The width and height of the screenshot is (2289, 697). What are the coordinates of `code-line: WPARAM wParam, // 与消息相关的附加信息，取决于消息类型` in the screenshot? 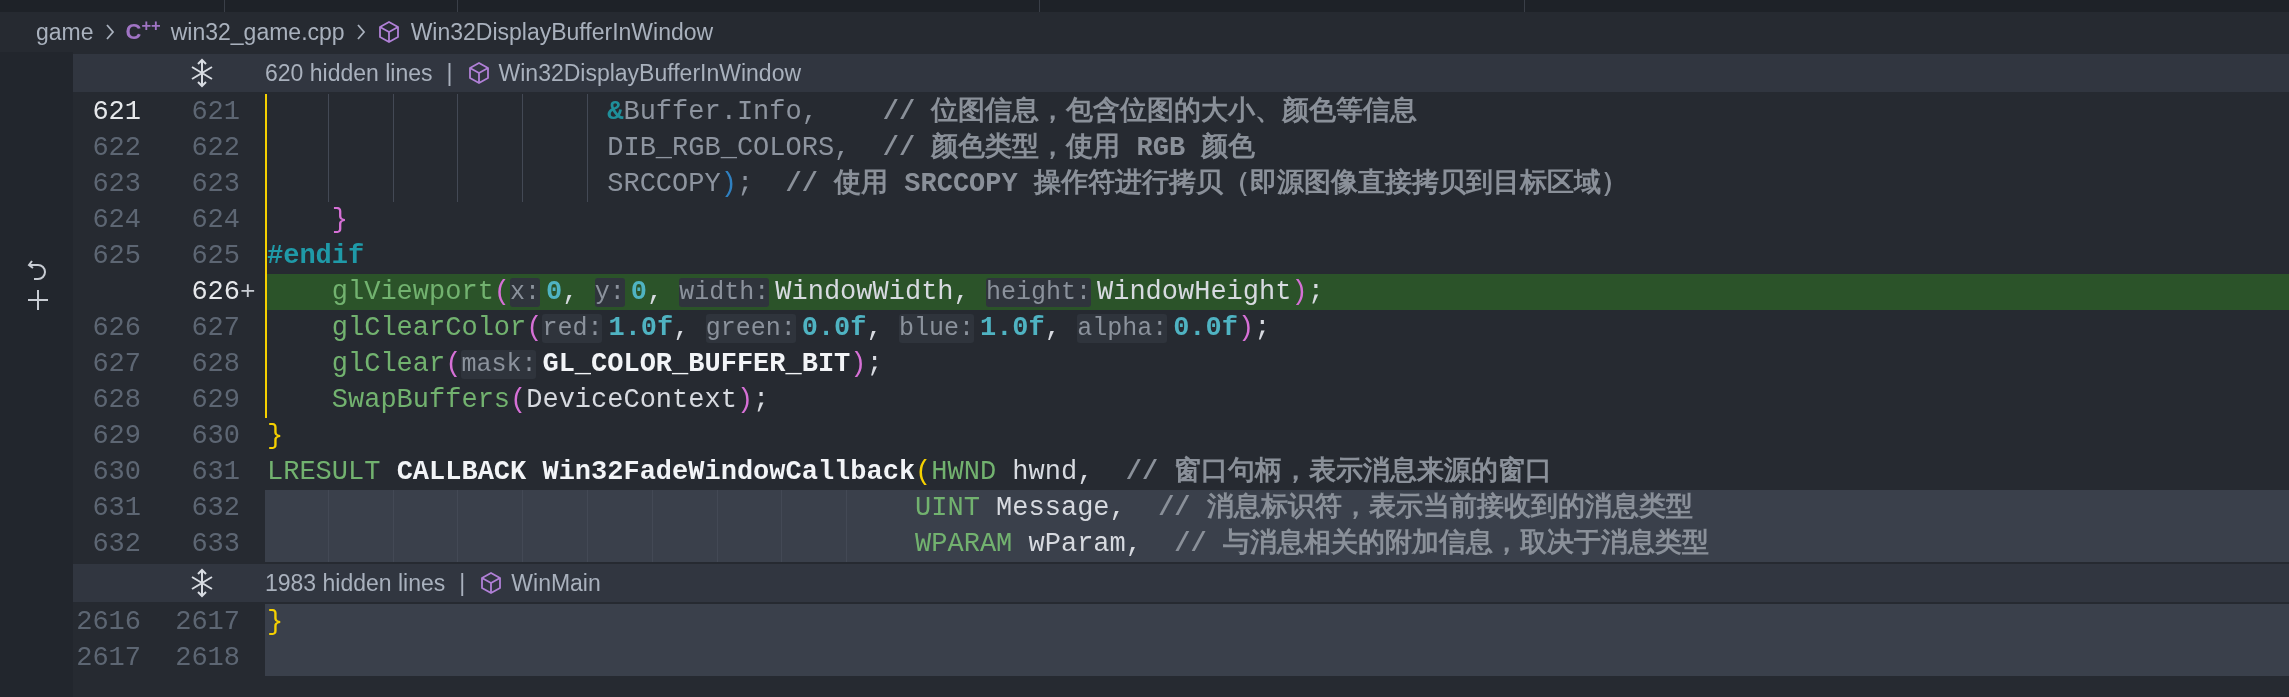 It's located at (1311, 544).